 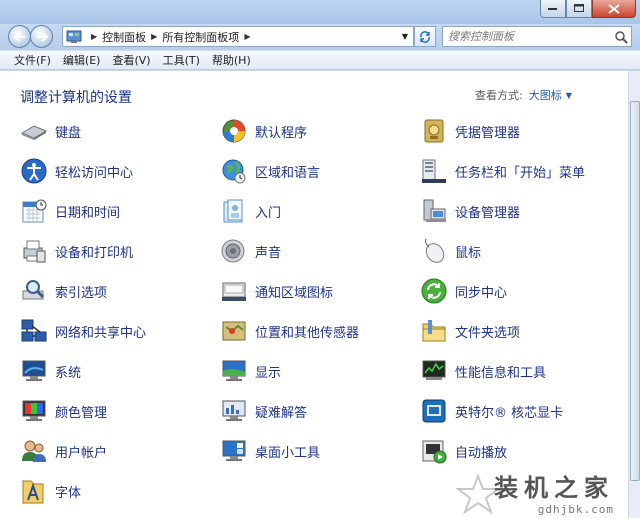 I want to click on cp-item-intel-graphics: 英特尔® 核芯显卡, so click(x=491, y=411).